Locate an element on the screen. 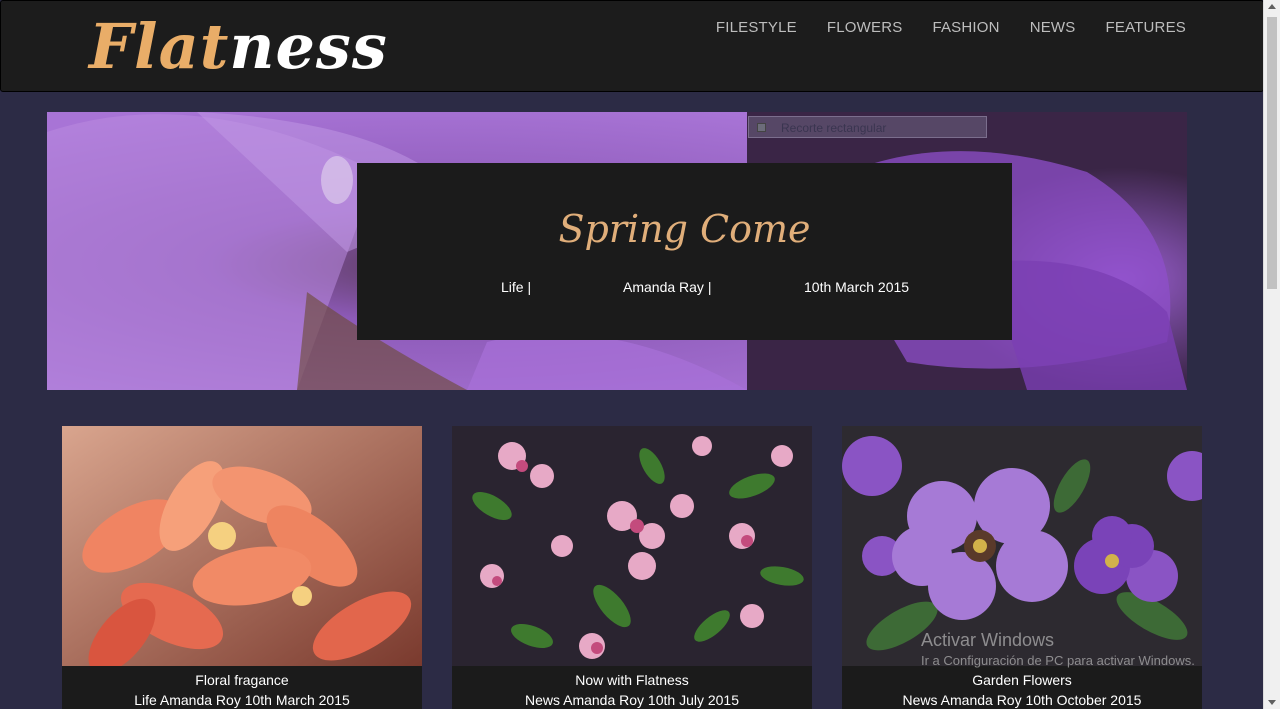 This screenshot has width=1280, height=709. page-scrollbar is located at coordinates (1271, 354).